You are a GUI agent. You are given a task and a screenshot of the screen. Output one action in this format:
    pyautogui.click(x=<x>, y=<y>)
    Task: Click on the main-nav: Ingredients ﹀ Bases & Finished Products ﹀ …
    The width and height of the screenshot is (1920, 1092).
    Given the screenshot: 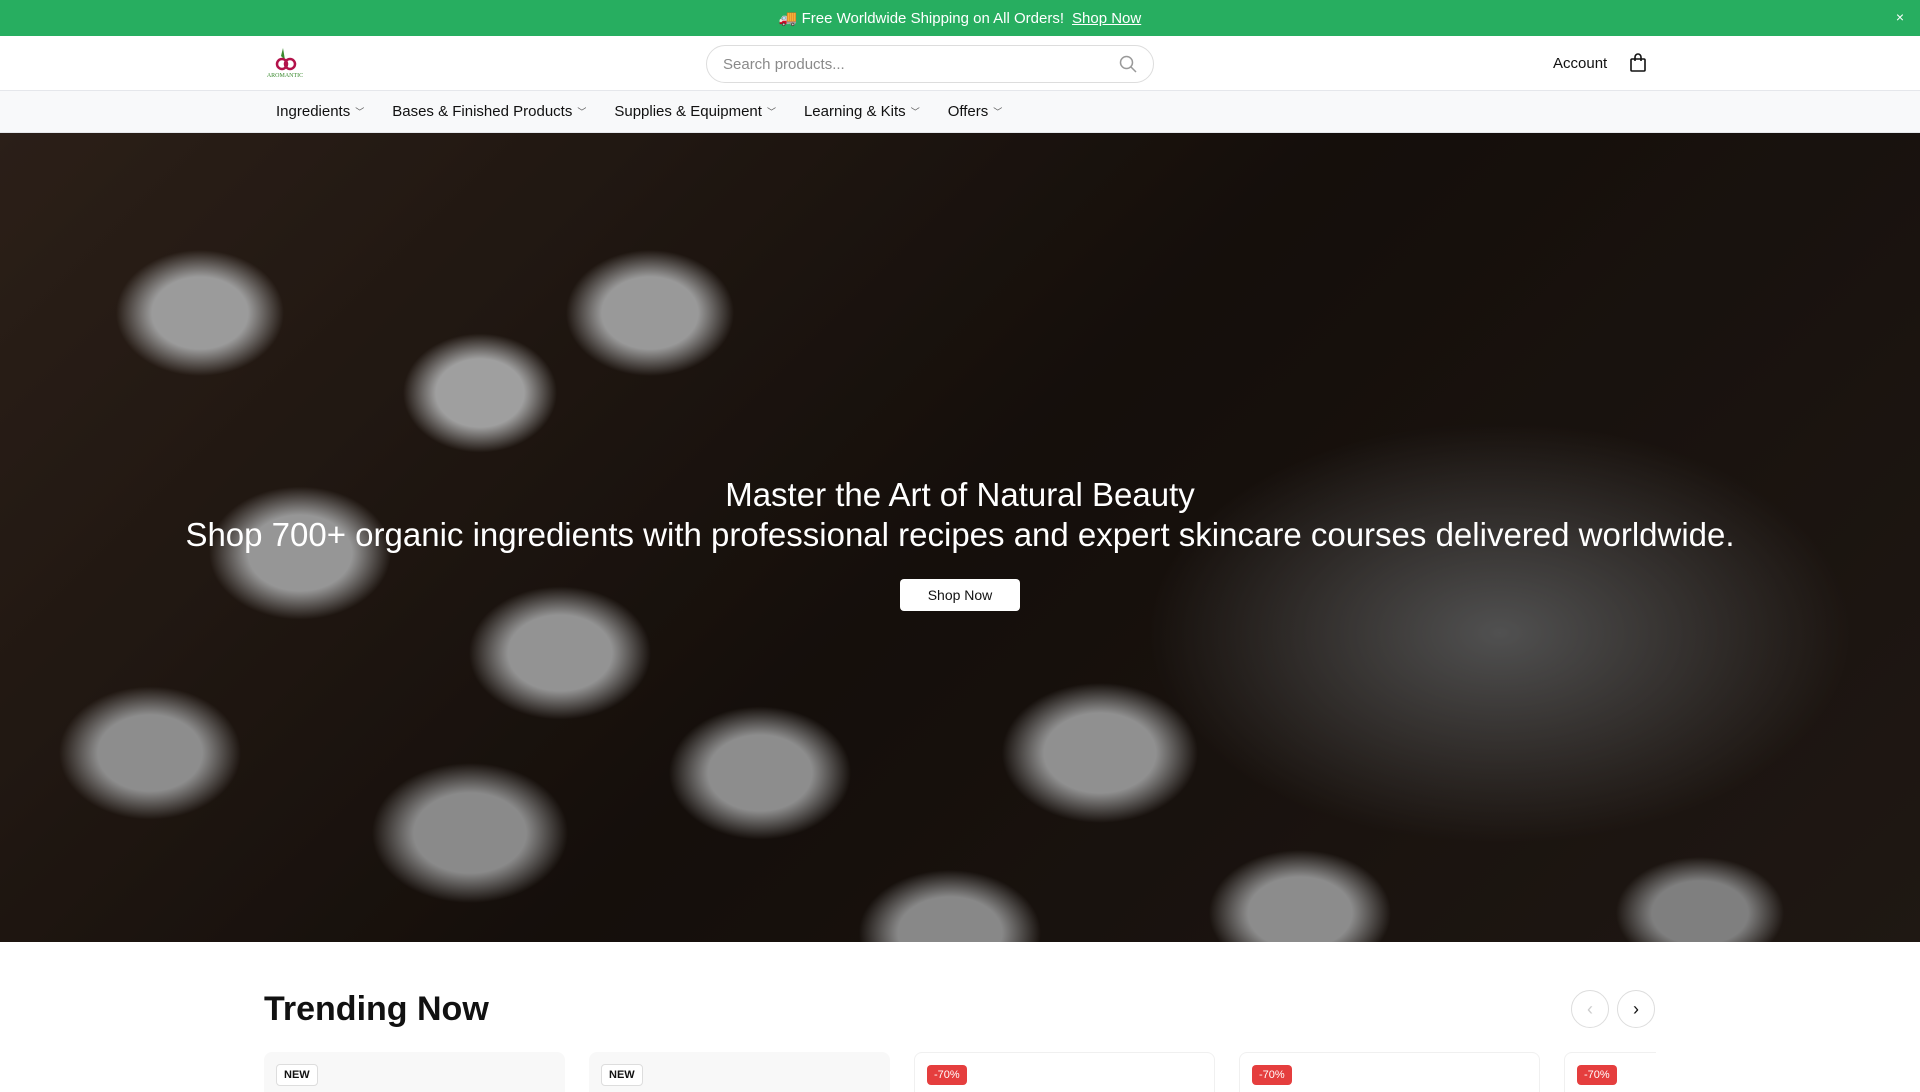 What is the action you would take?
    pyautogui.click(x=960, y=112)
    